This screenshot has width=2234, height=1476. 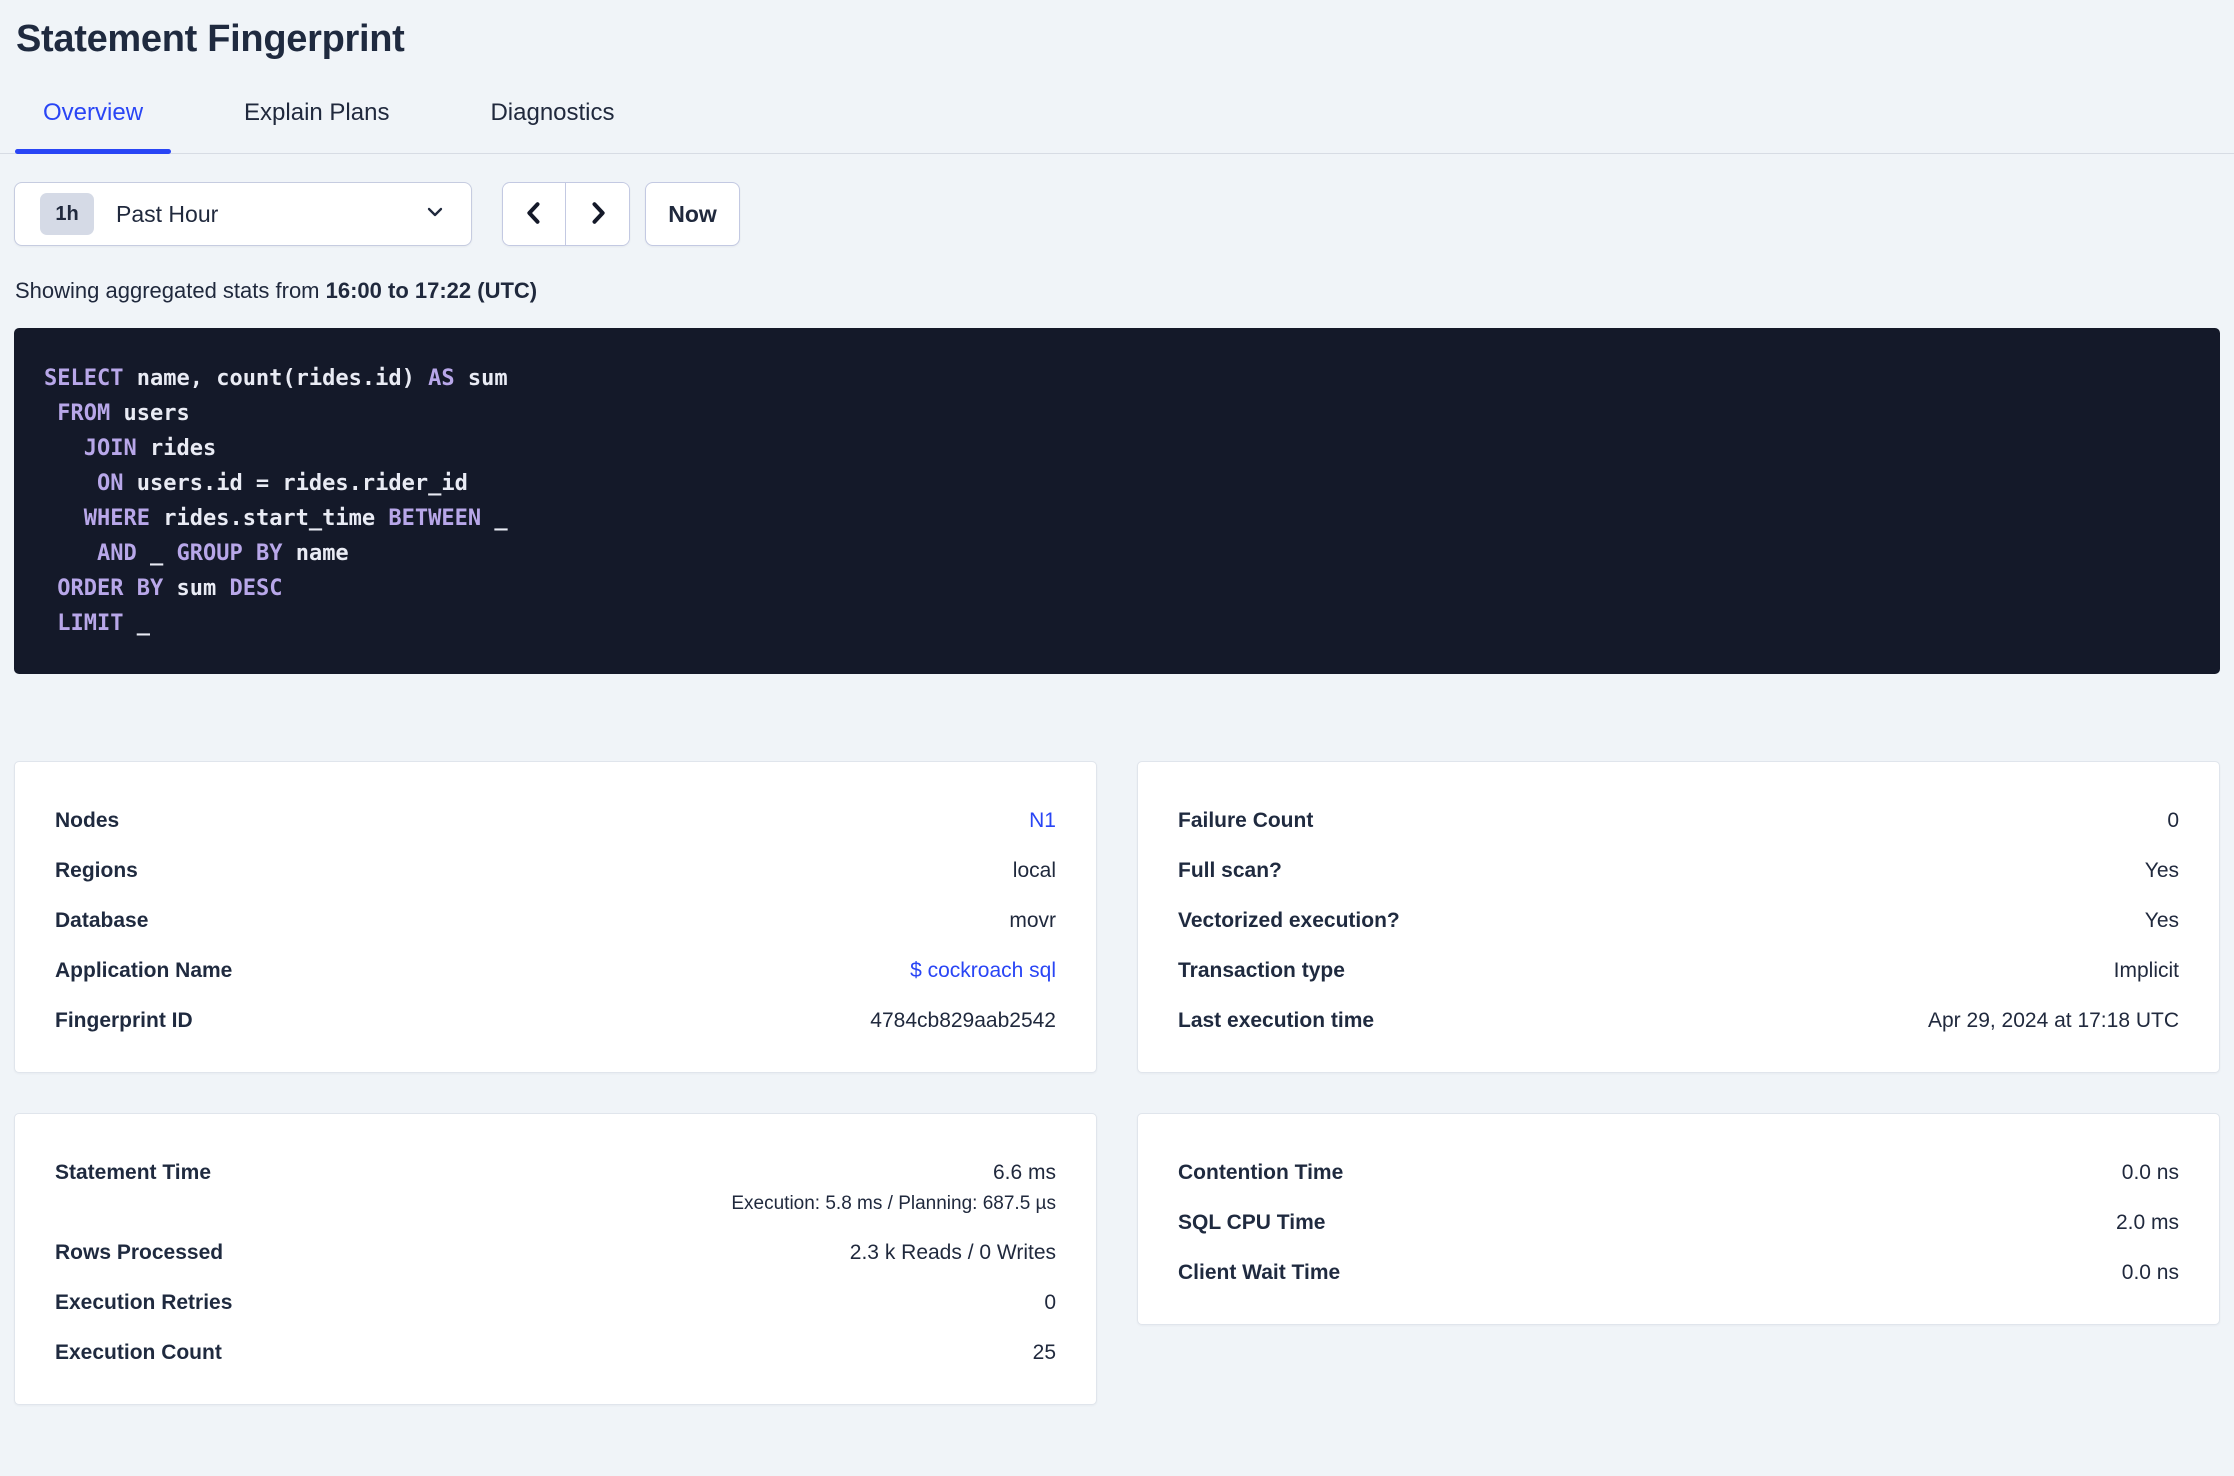 What do you see at coordinates (893, 1203) in the screenshot?
I see `statement-time-breakdown: Execution: 5.8 ms / Planning: 687.5 µs` at bounding box center [893, 1203].